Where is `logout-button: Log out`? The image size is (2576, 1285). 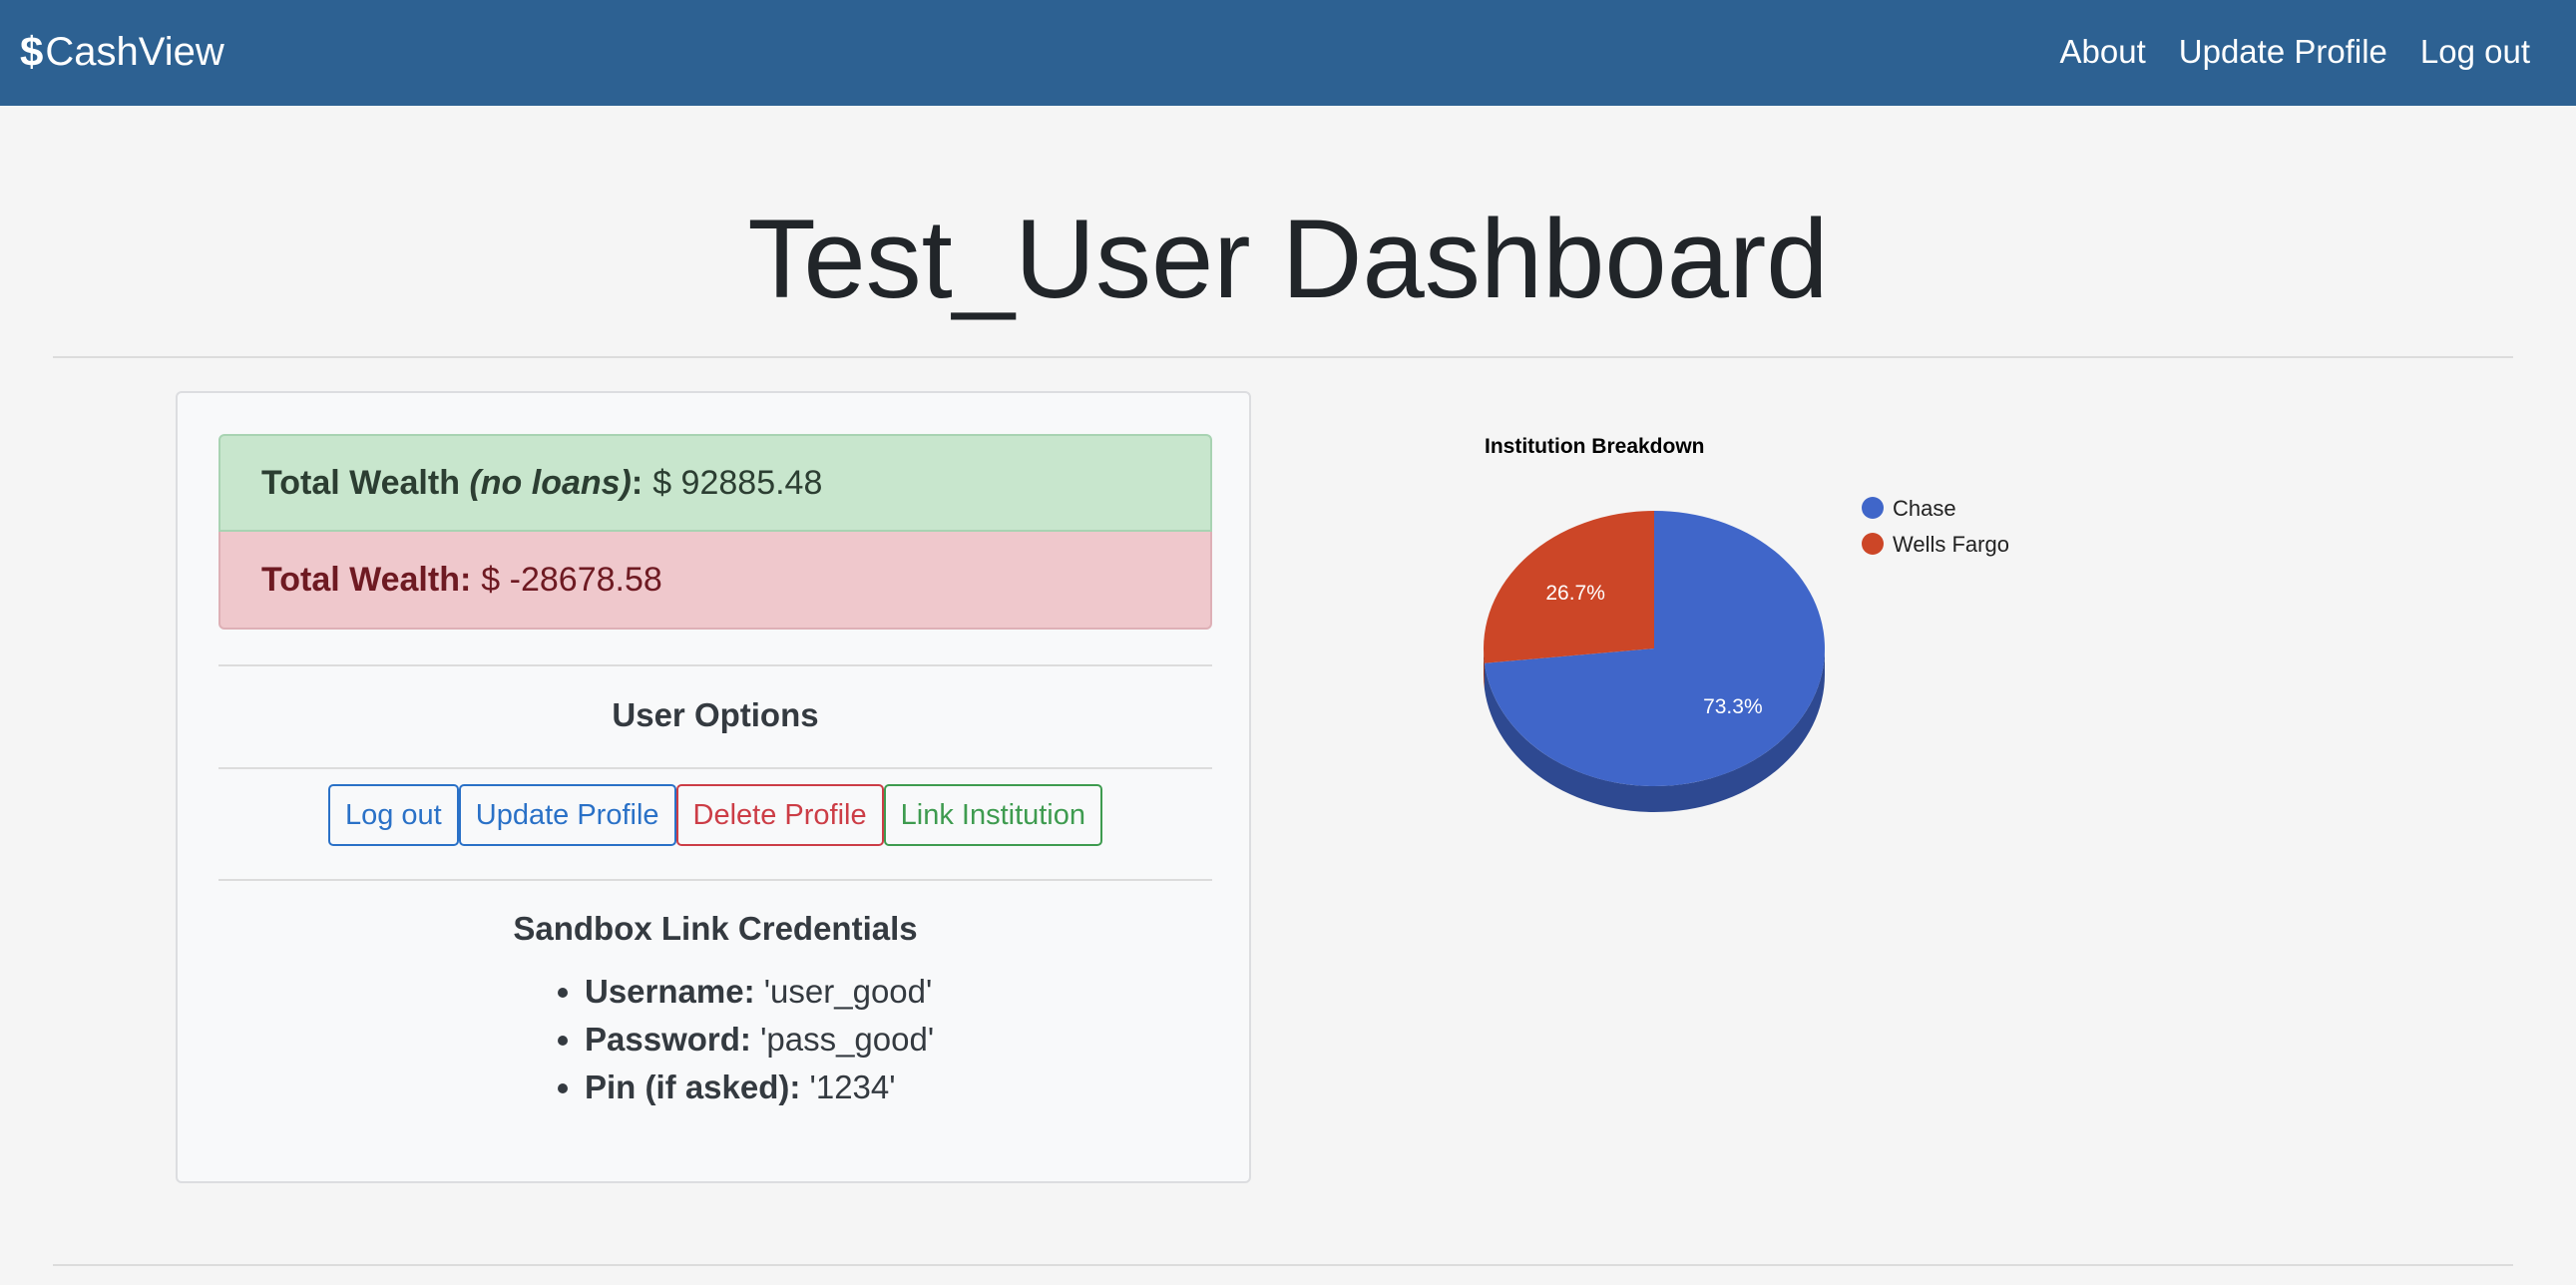
logout-button: Log out is located at coordinates (393, 815).